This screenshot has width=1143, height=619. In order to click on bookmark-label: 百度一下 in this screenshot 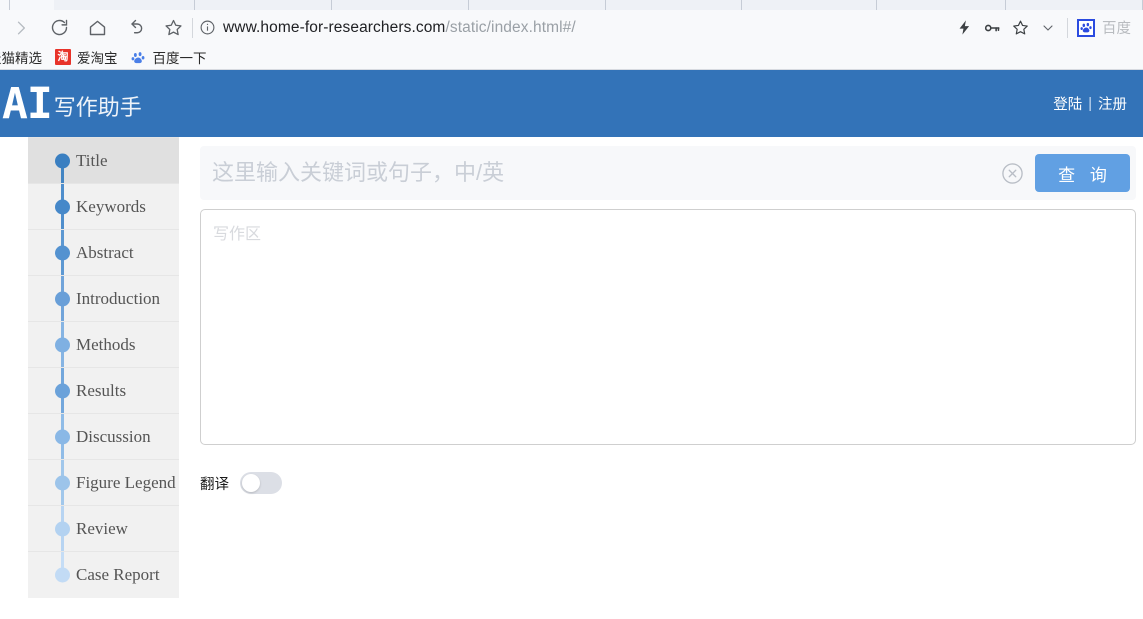, I will do `click(179, 58)`.